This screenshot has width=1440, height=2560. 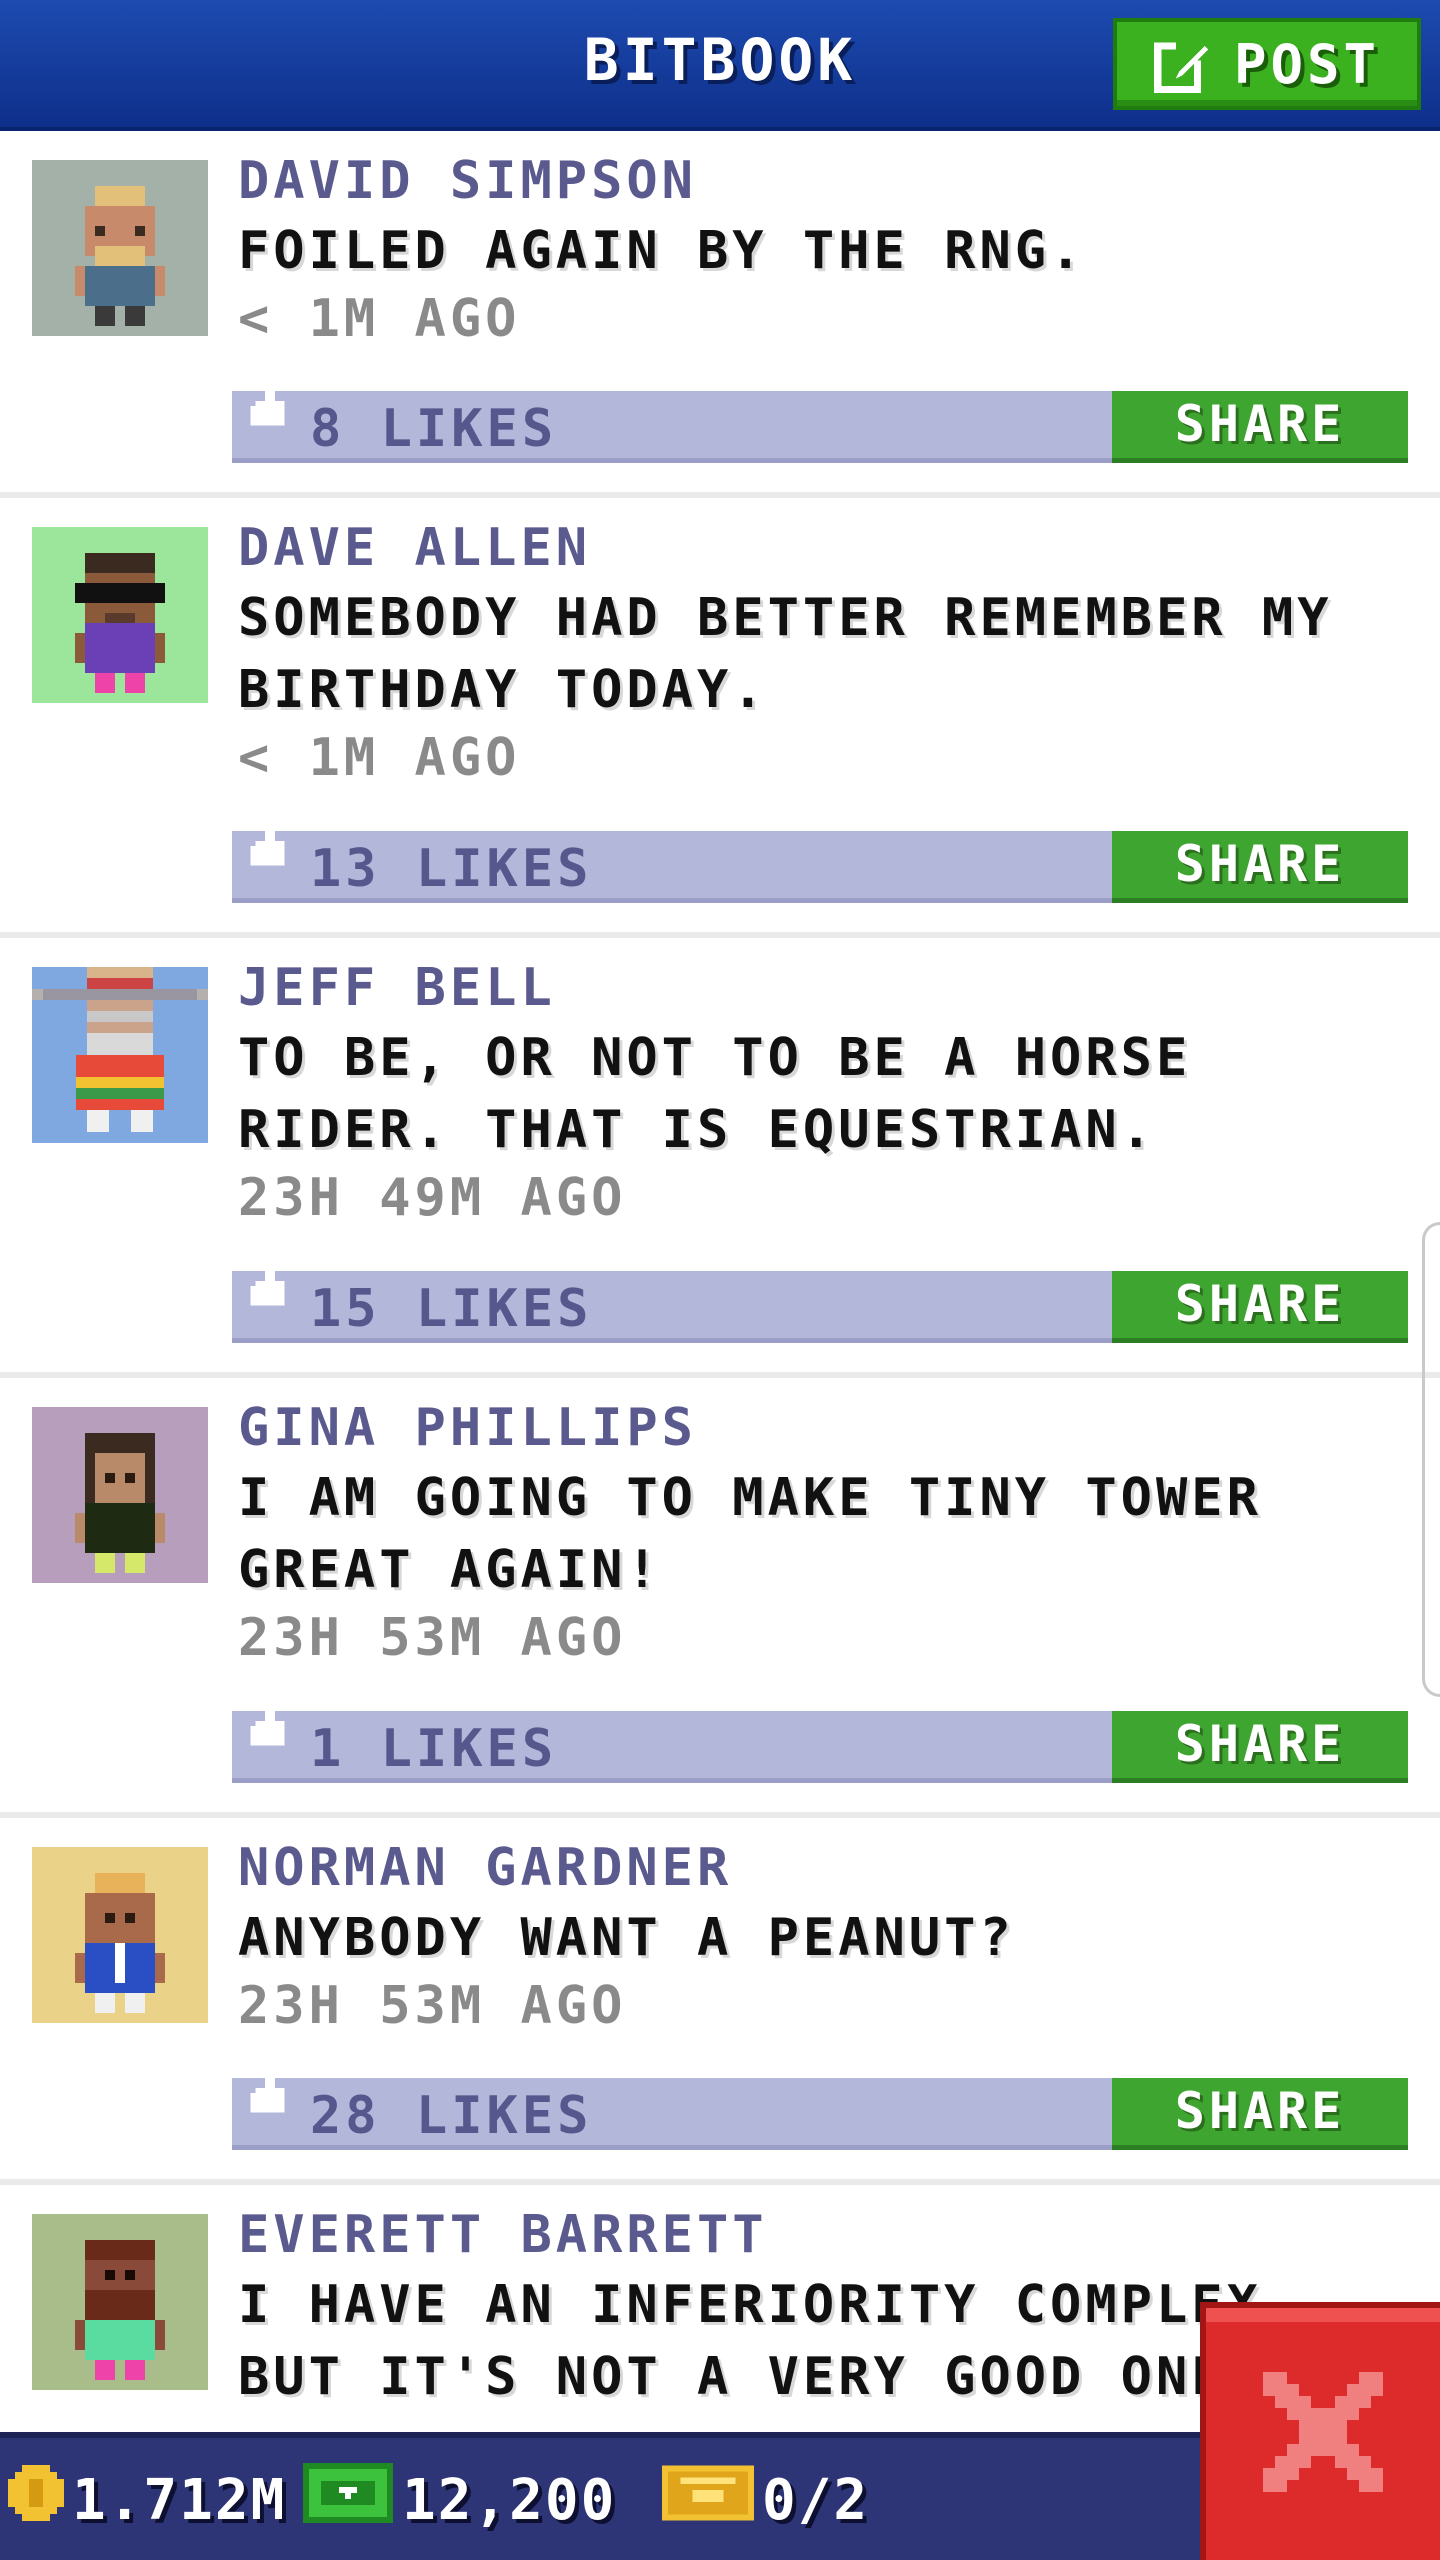 I want to click on likes-bar: 13 LIKES SHARE, so click(x=820, y=860).